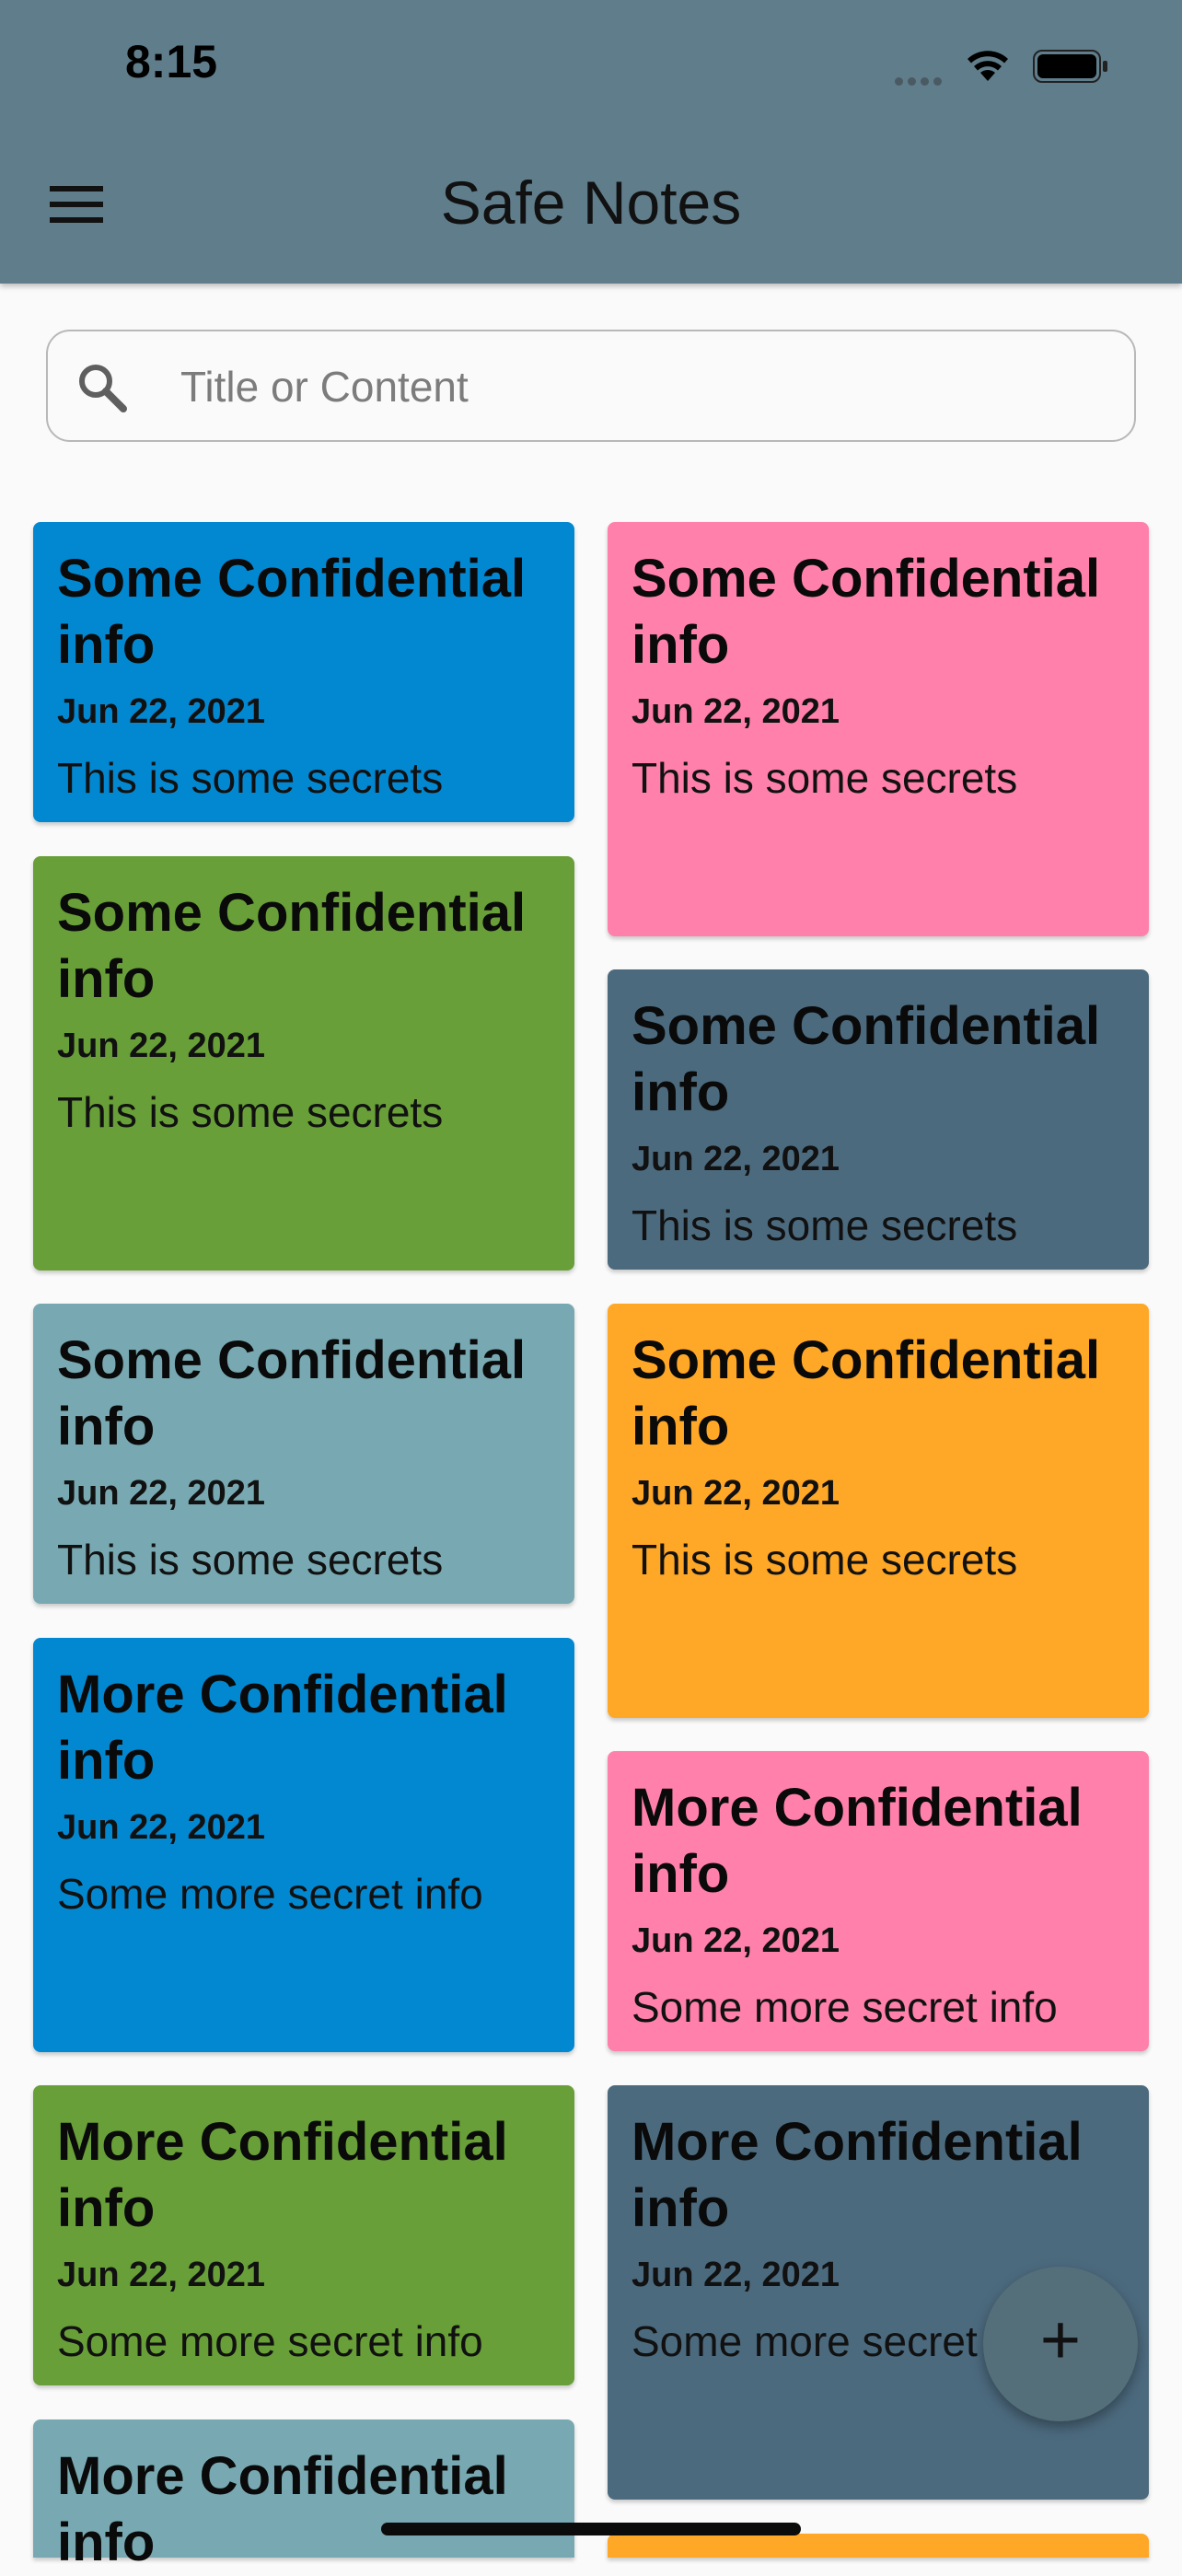 Image resolution: width=1182 pixels, height=2576 pixels. Describe the element at coordinates (103, 388) in the screenshot. I see `search-icon` at that location.